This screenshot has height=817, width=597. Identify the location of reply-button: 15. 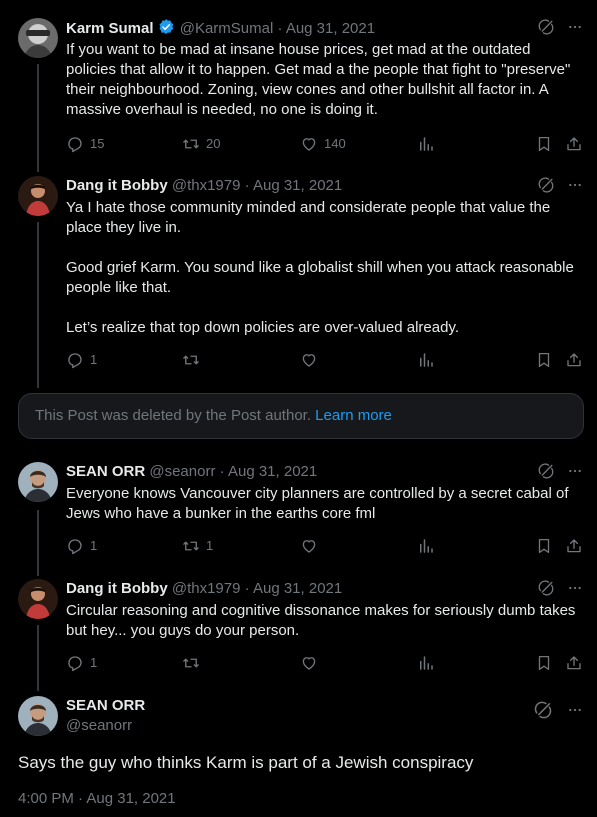
(85, 144).